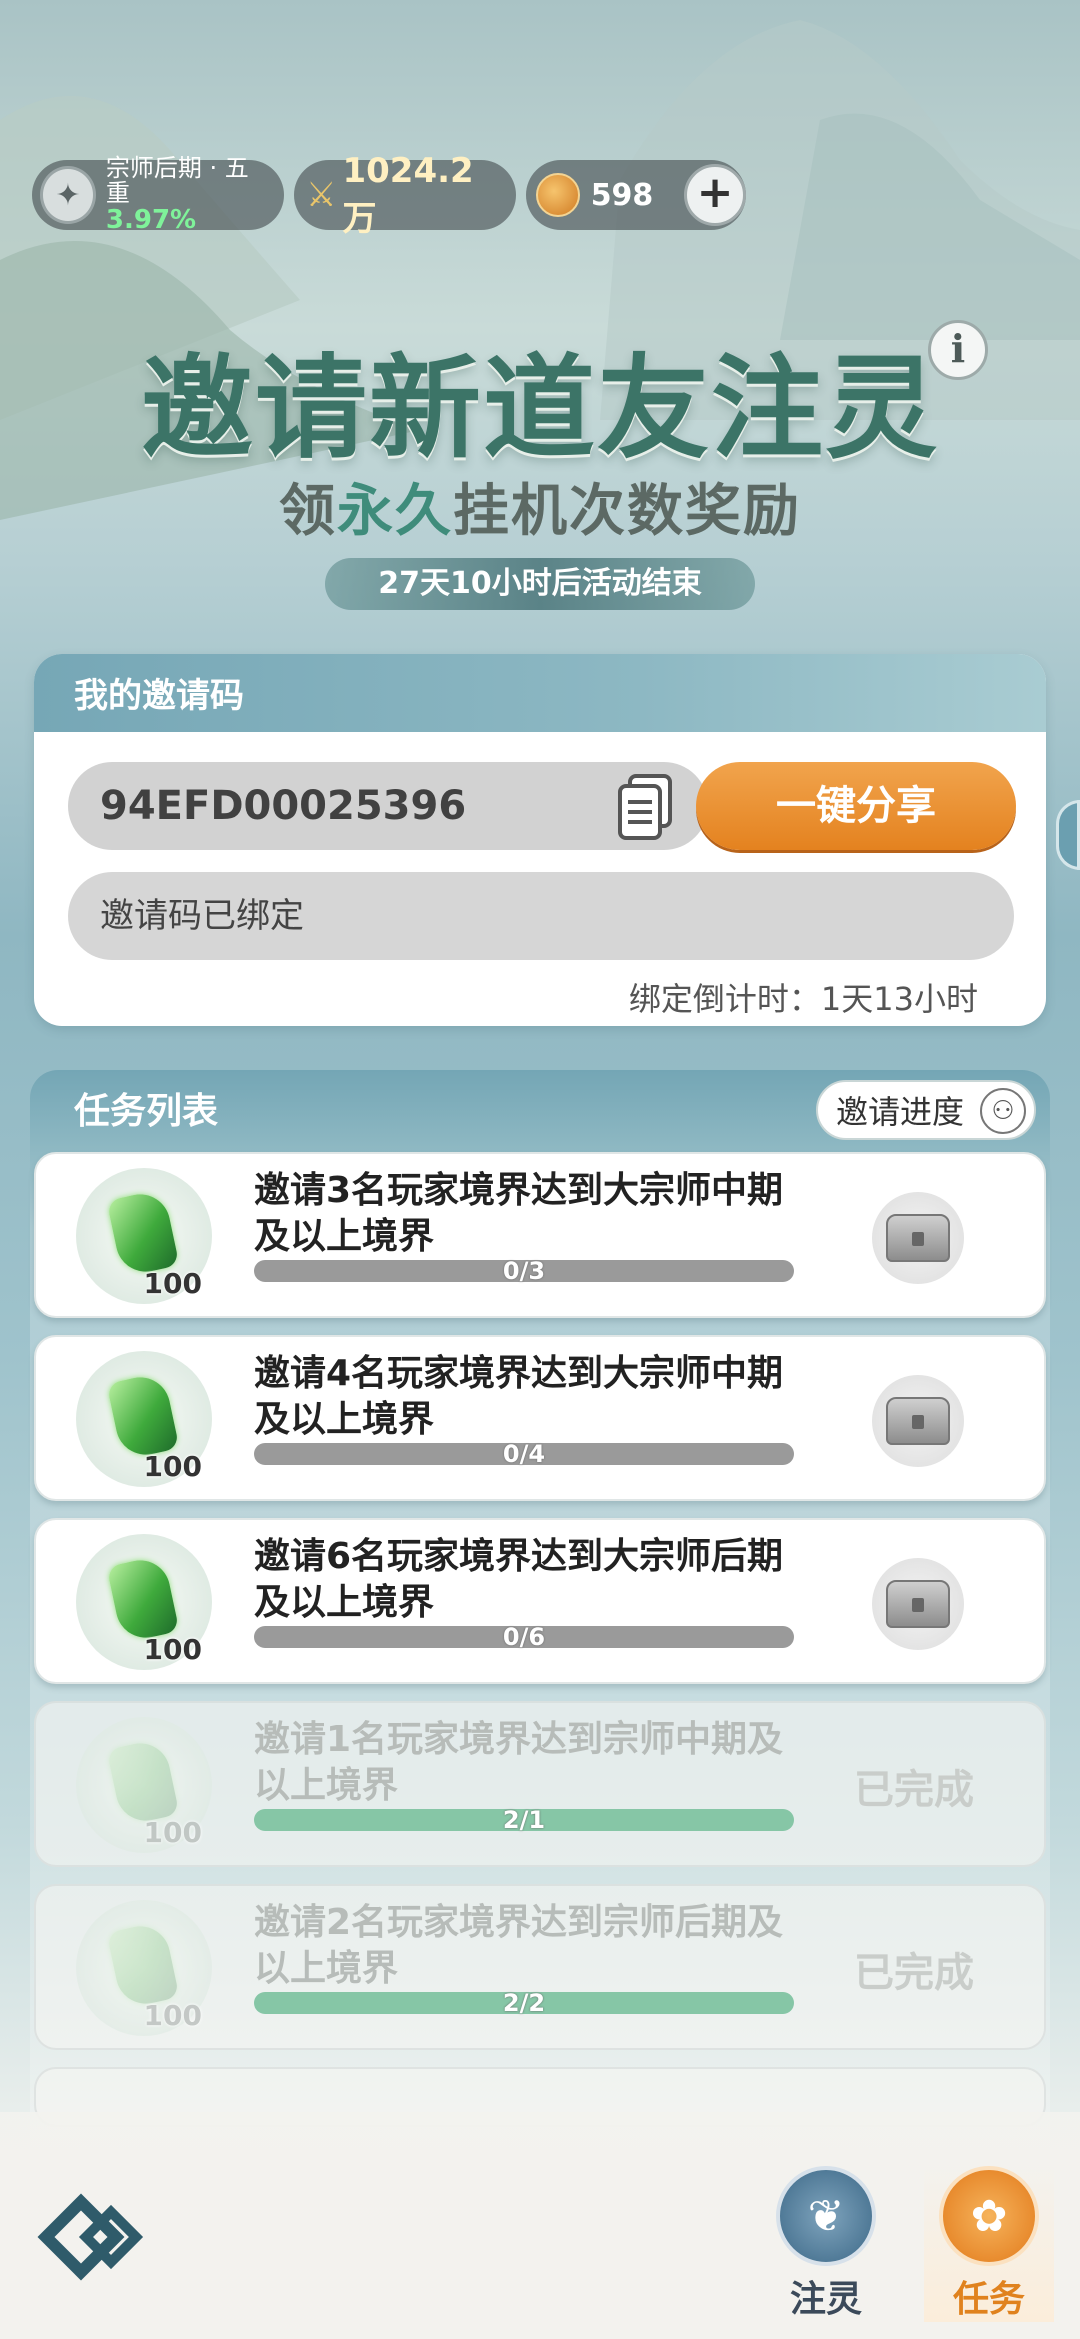 This screenshot has height=2339, width=1080. I want to click on side-drawer-tab, so click(1068, 835).